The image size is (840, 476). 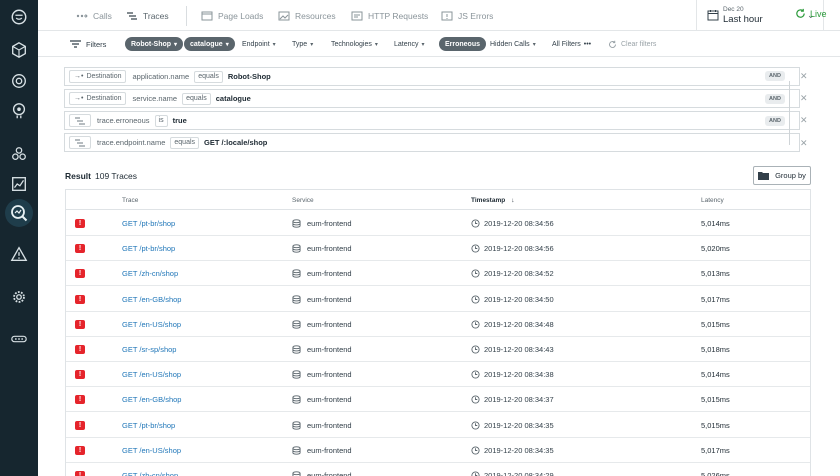 What do you see at coordinates (519, 473) in the screenshot?
I see `timestamp-value: 2019-12-20 08:34:29` at bounding box center [519, 473].